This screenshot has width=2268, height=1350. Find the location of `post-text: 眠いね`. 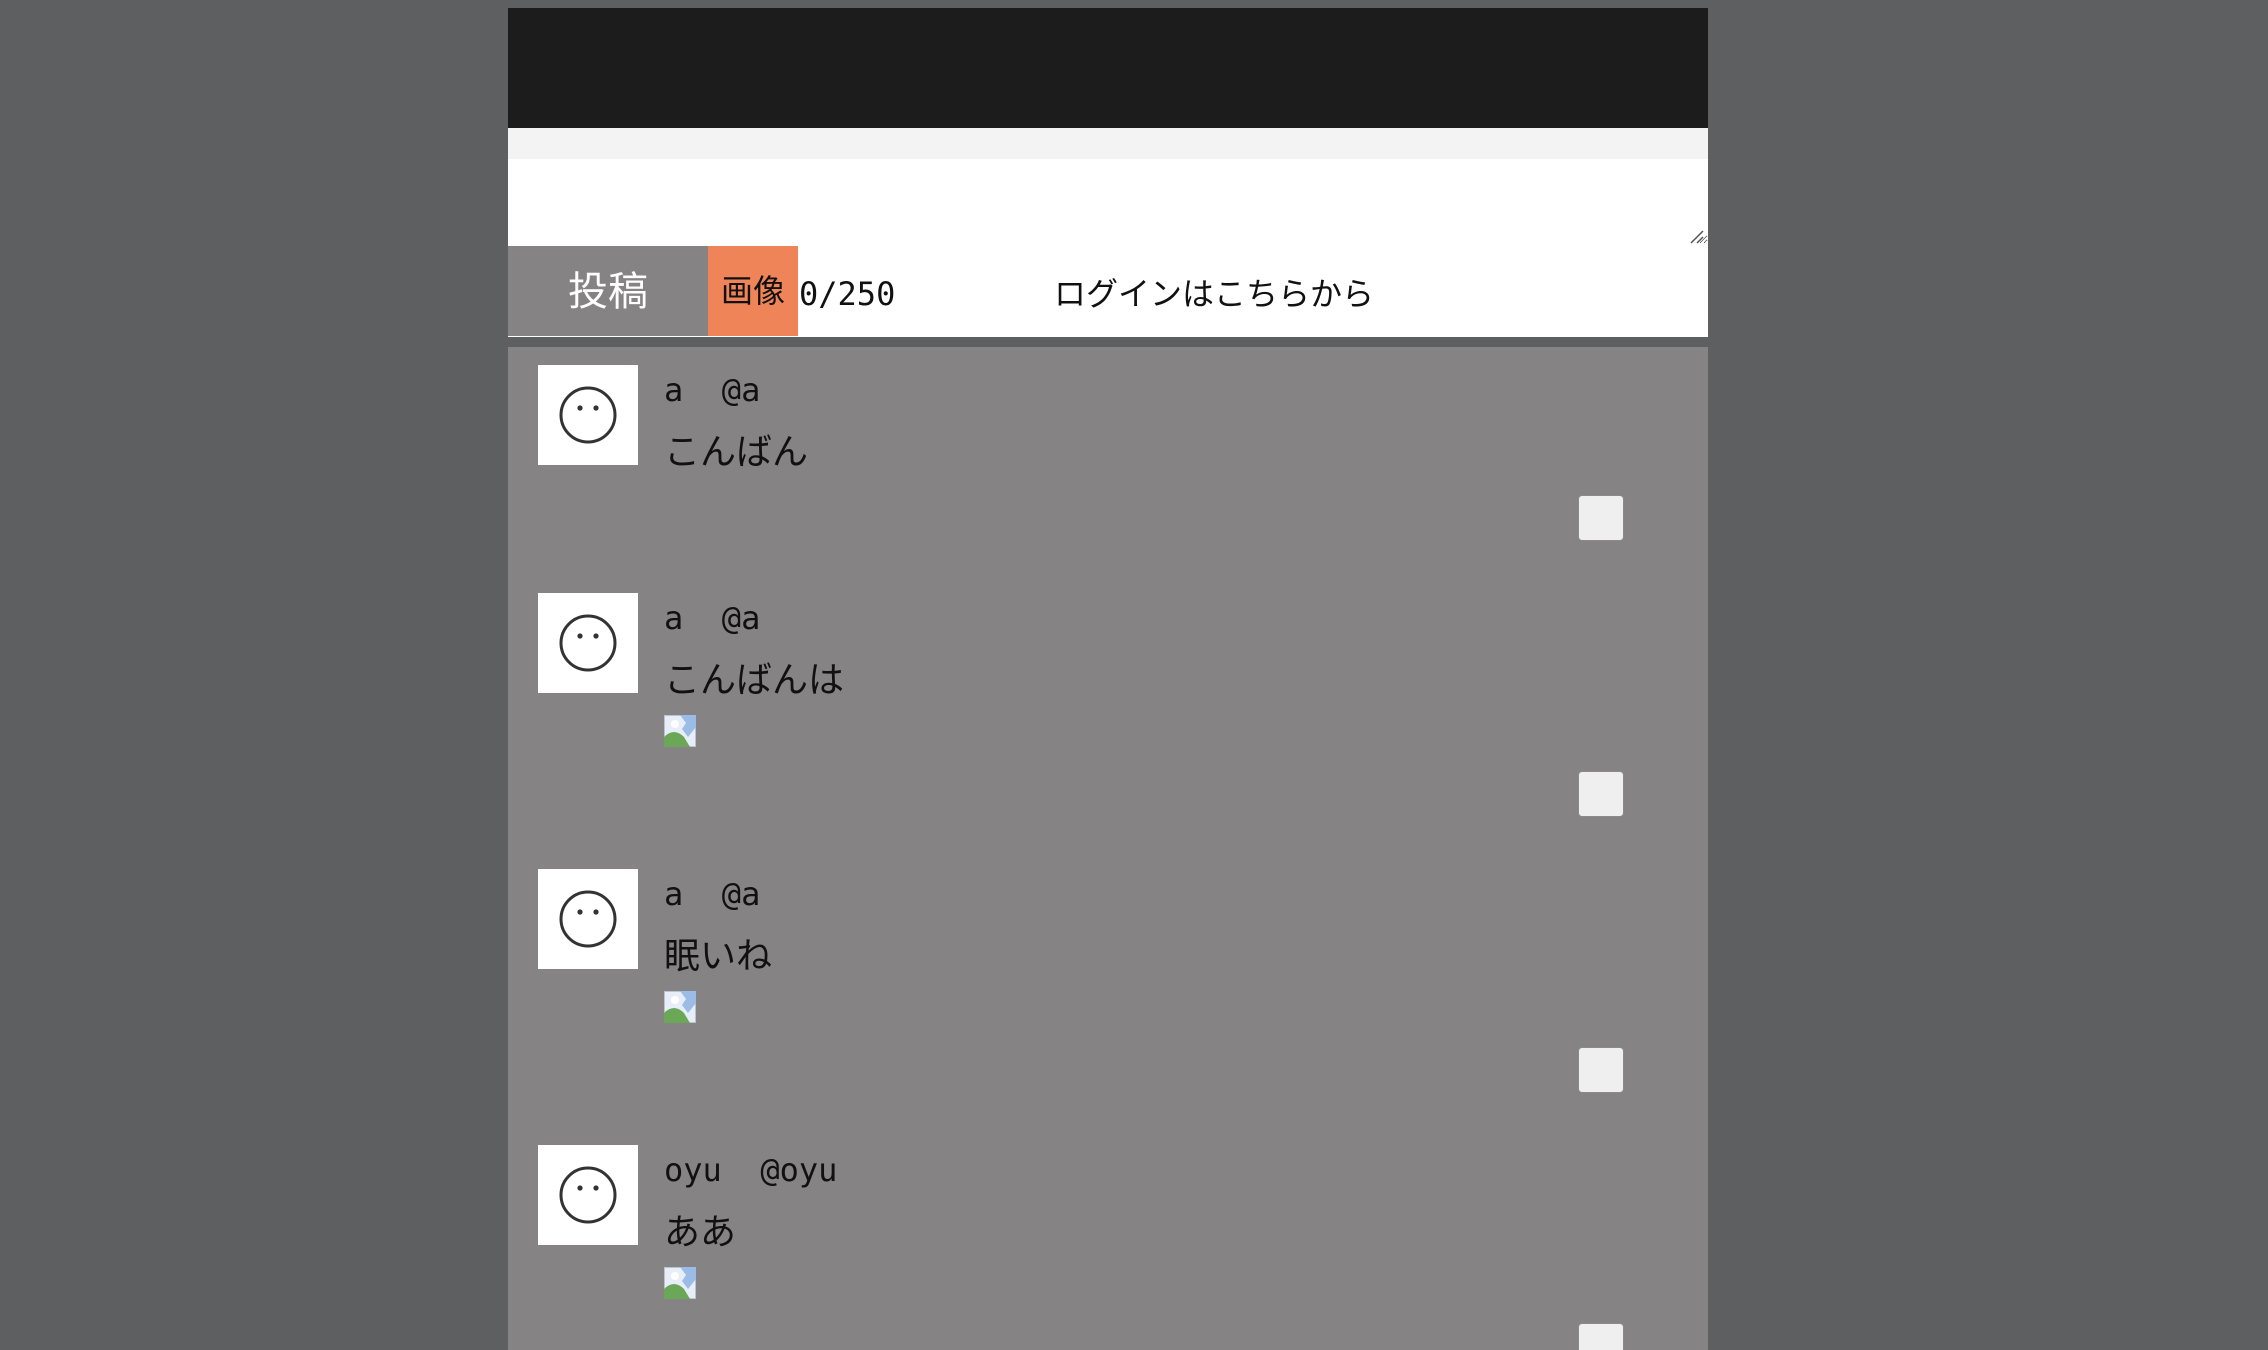

post-text: 眠いね is located at coordinates (718, 956).